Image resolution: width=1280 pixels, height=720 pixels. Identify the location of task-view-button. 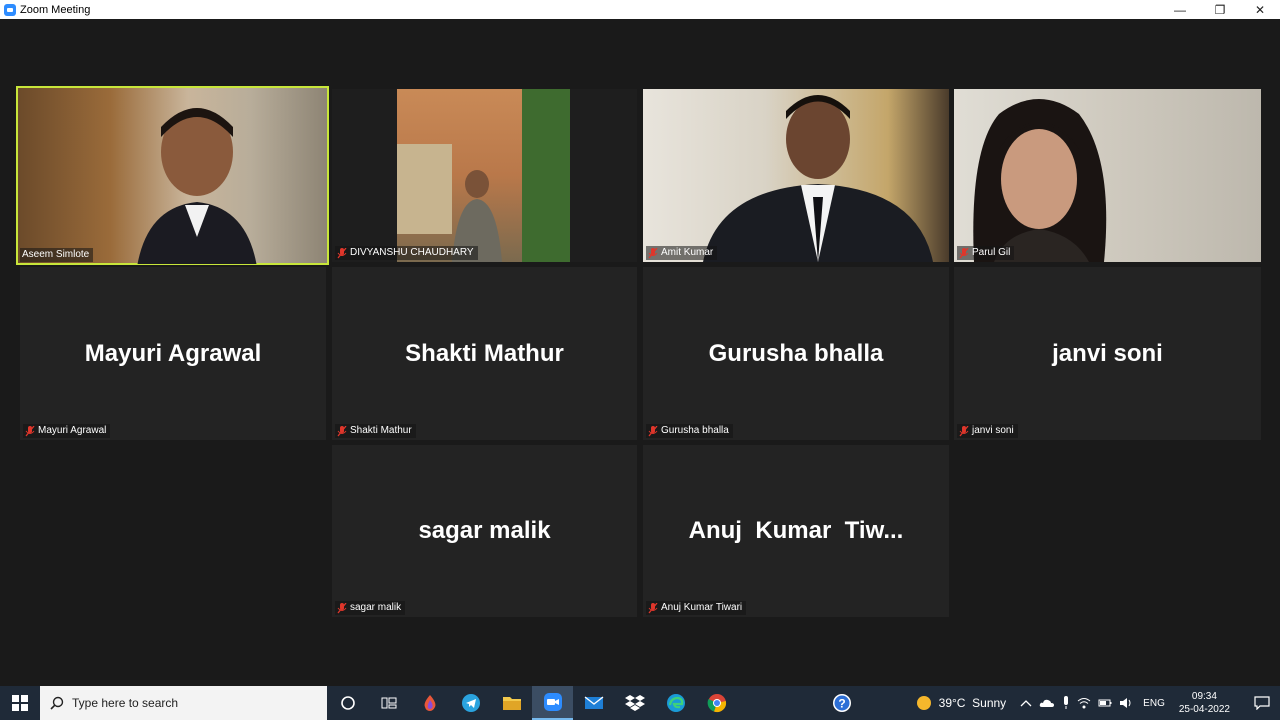
(388, 703).